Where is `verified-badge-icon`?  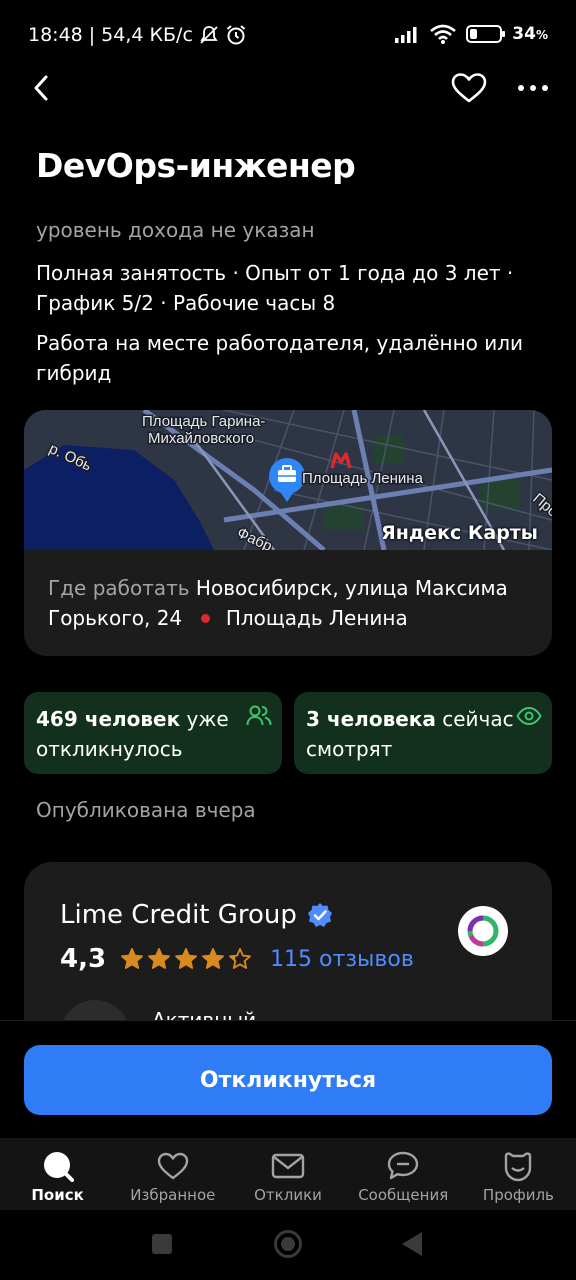
verified-badge-icon is located at coordinates (319, 915).